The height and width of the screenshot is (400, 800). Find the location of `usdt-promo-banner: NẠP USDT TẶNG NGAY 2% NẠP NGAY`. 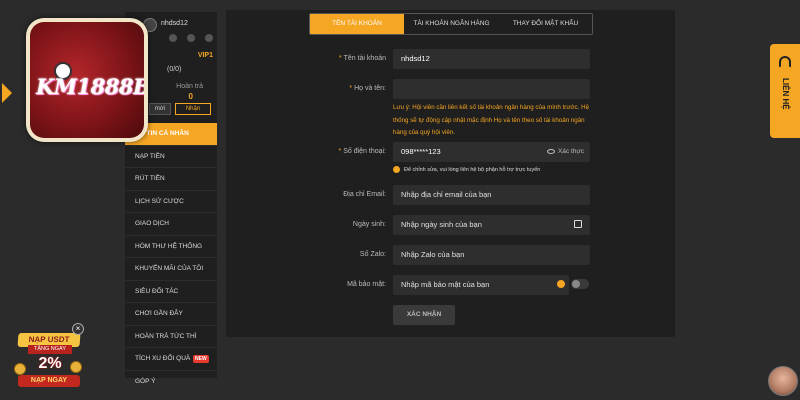

usdt-promo-banner: NẠP USDT TẶNG NGAY 2% NẠP NGAY is located at coordinates (48, 359).